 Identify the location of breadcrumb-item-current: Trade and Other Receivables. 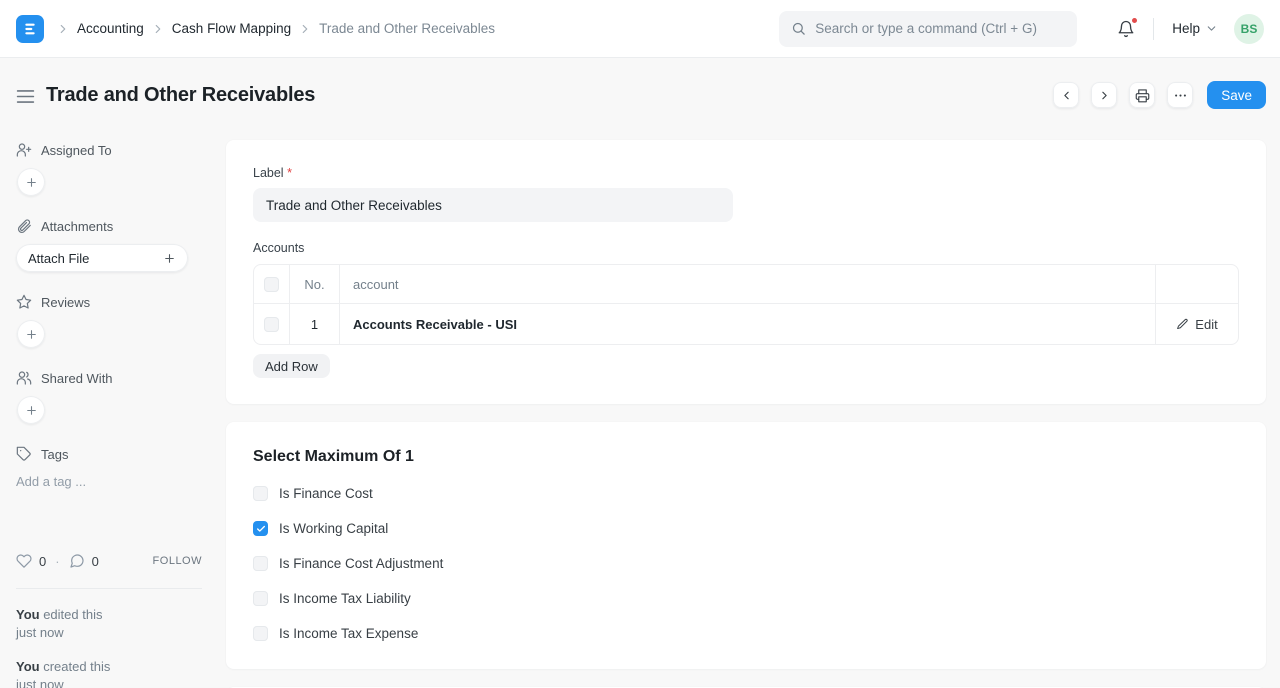
(407, 28).